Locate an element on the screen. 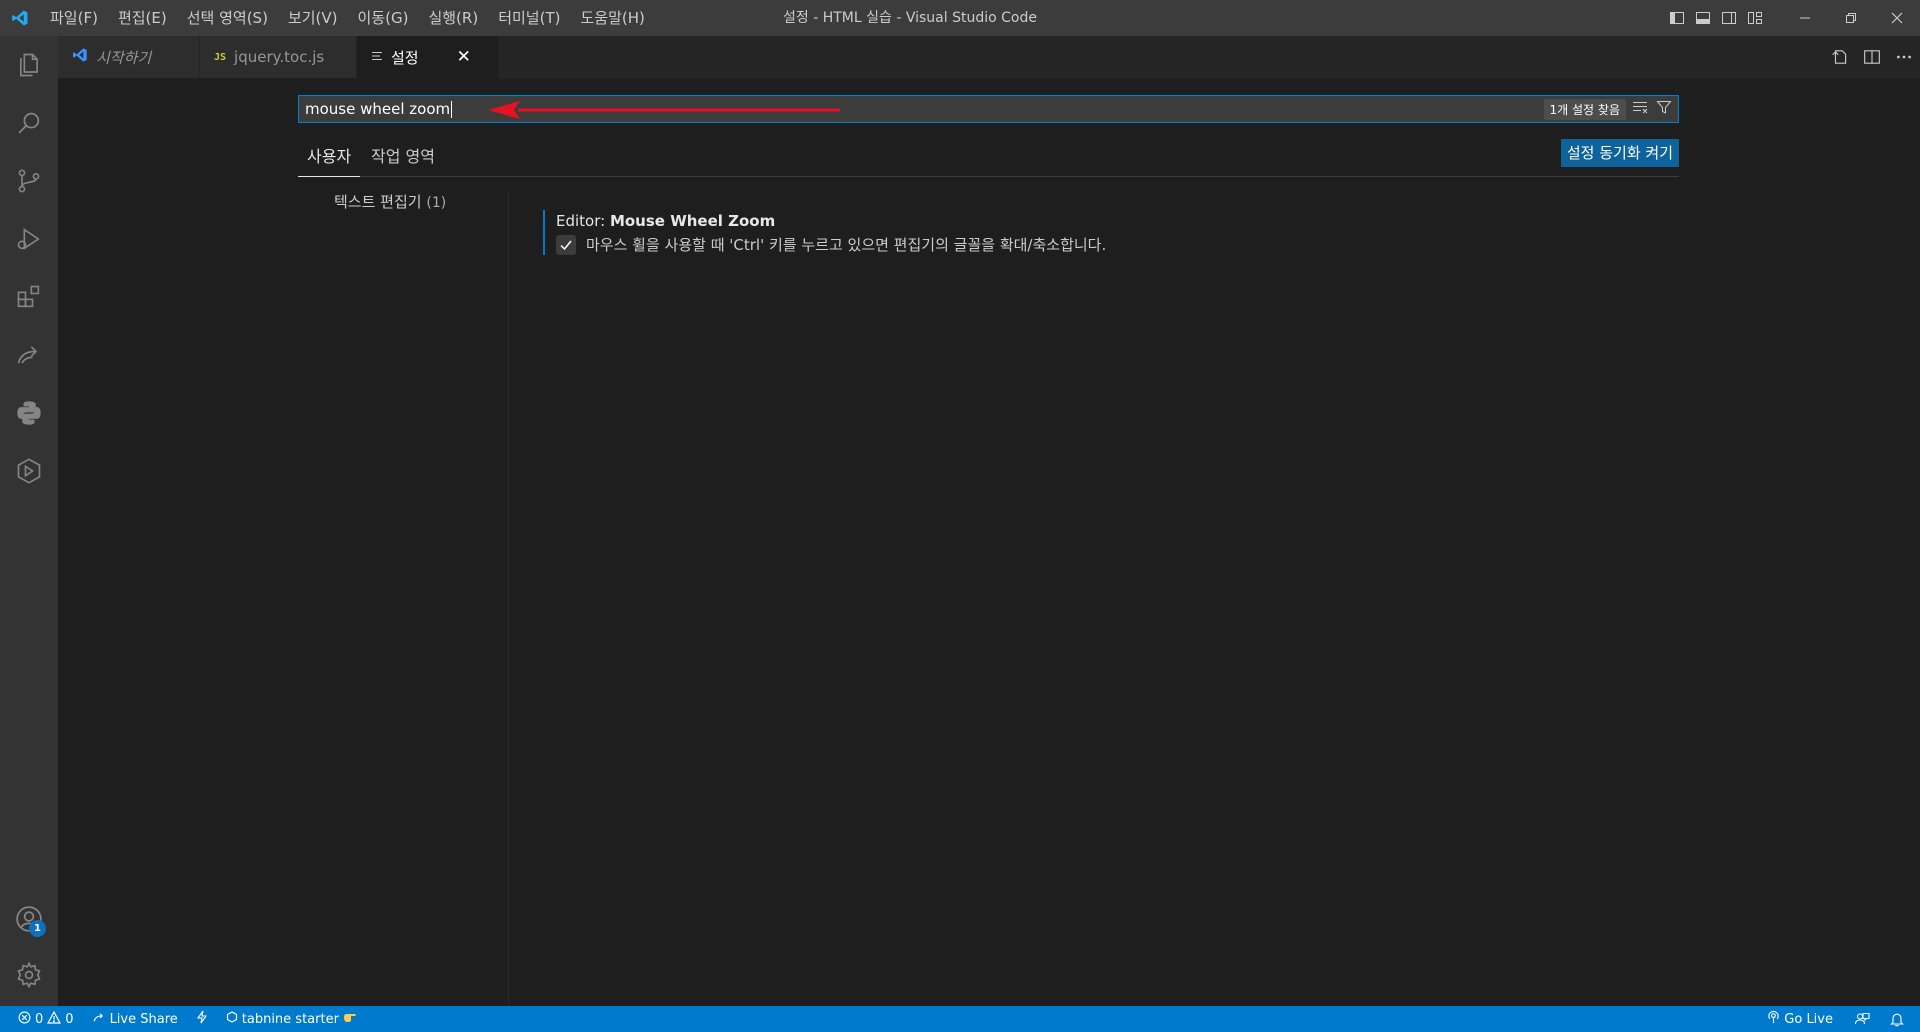 This screenshot has width=1920, height=1032. run-debug-icon is located at coordinates (29, 239).